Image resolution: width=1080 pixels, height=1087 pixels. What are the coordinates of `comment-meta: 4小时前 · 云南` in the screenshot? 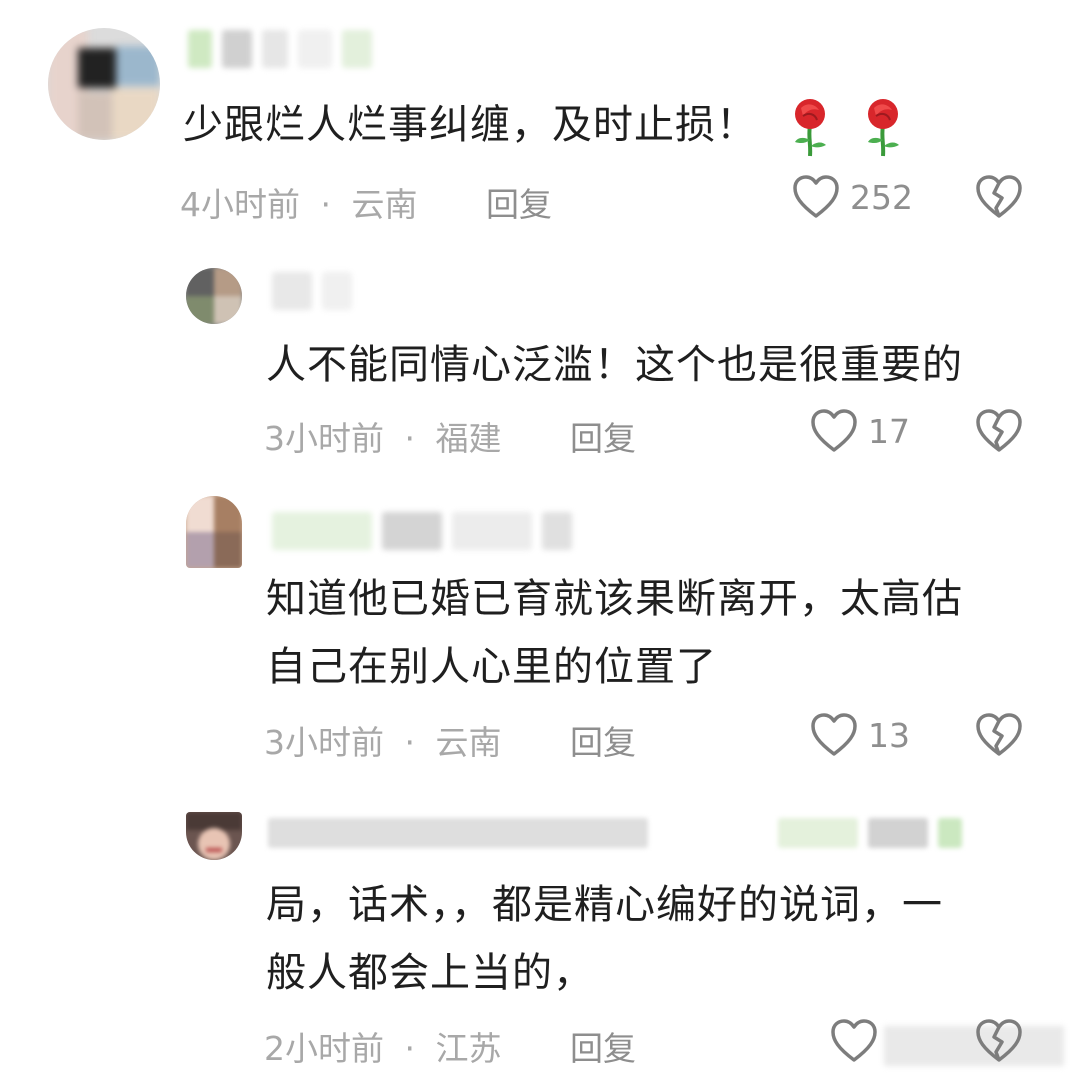 It's located at (299, 202).